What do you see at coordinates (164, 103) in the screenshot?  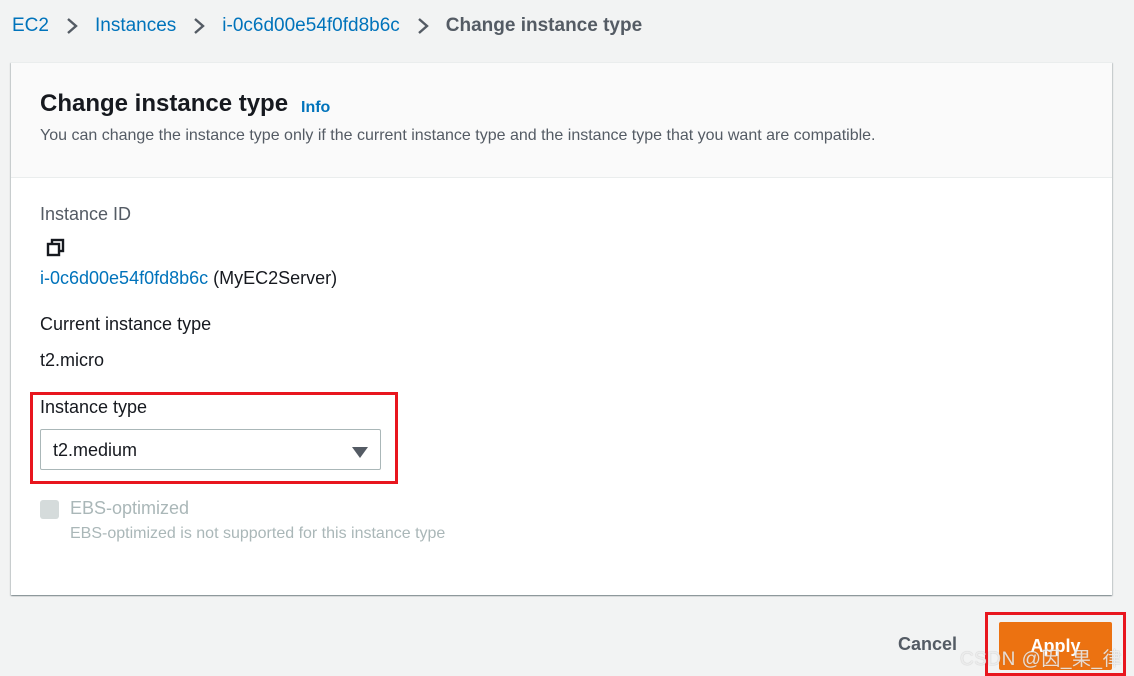 I see `page-title: Change instance type` at bounding box center [164, 103].